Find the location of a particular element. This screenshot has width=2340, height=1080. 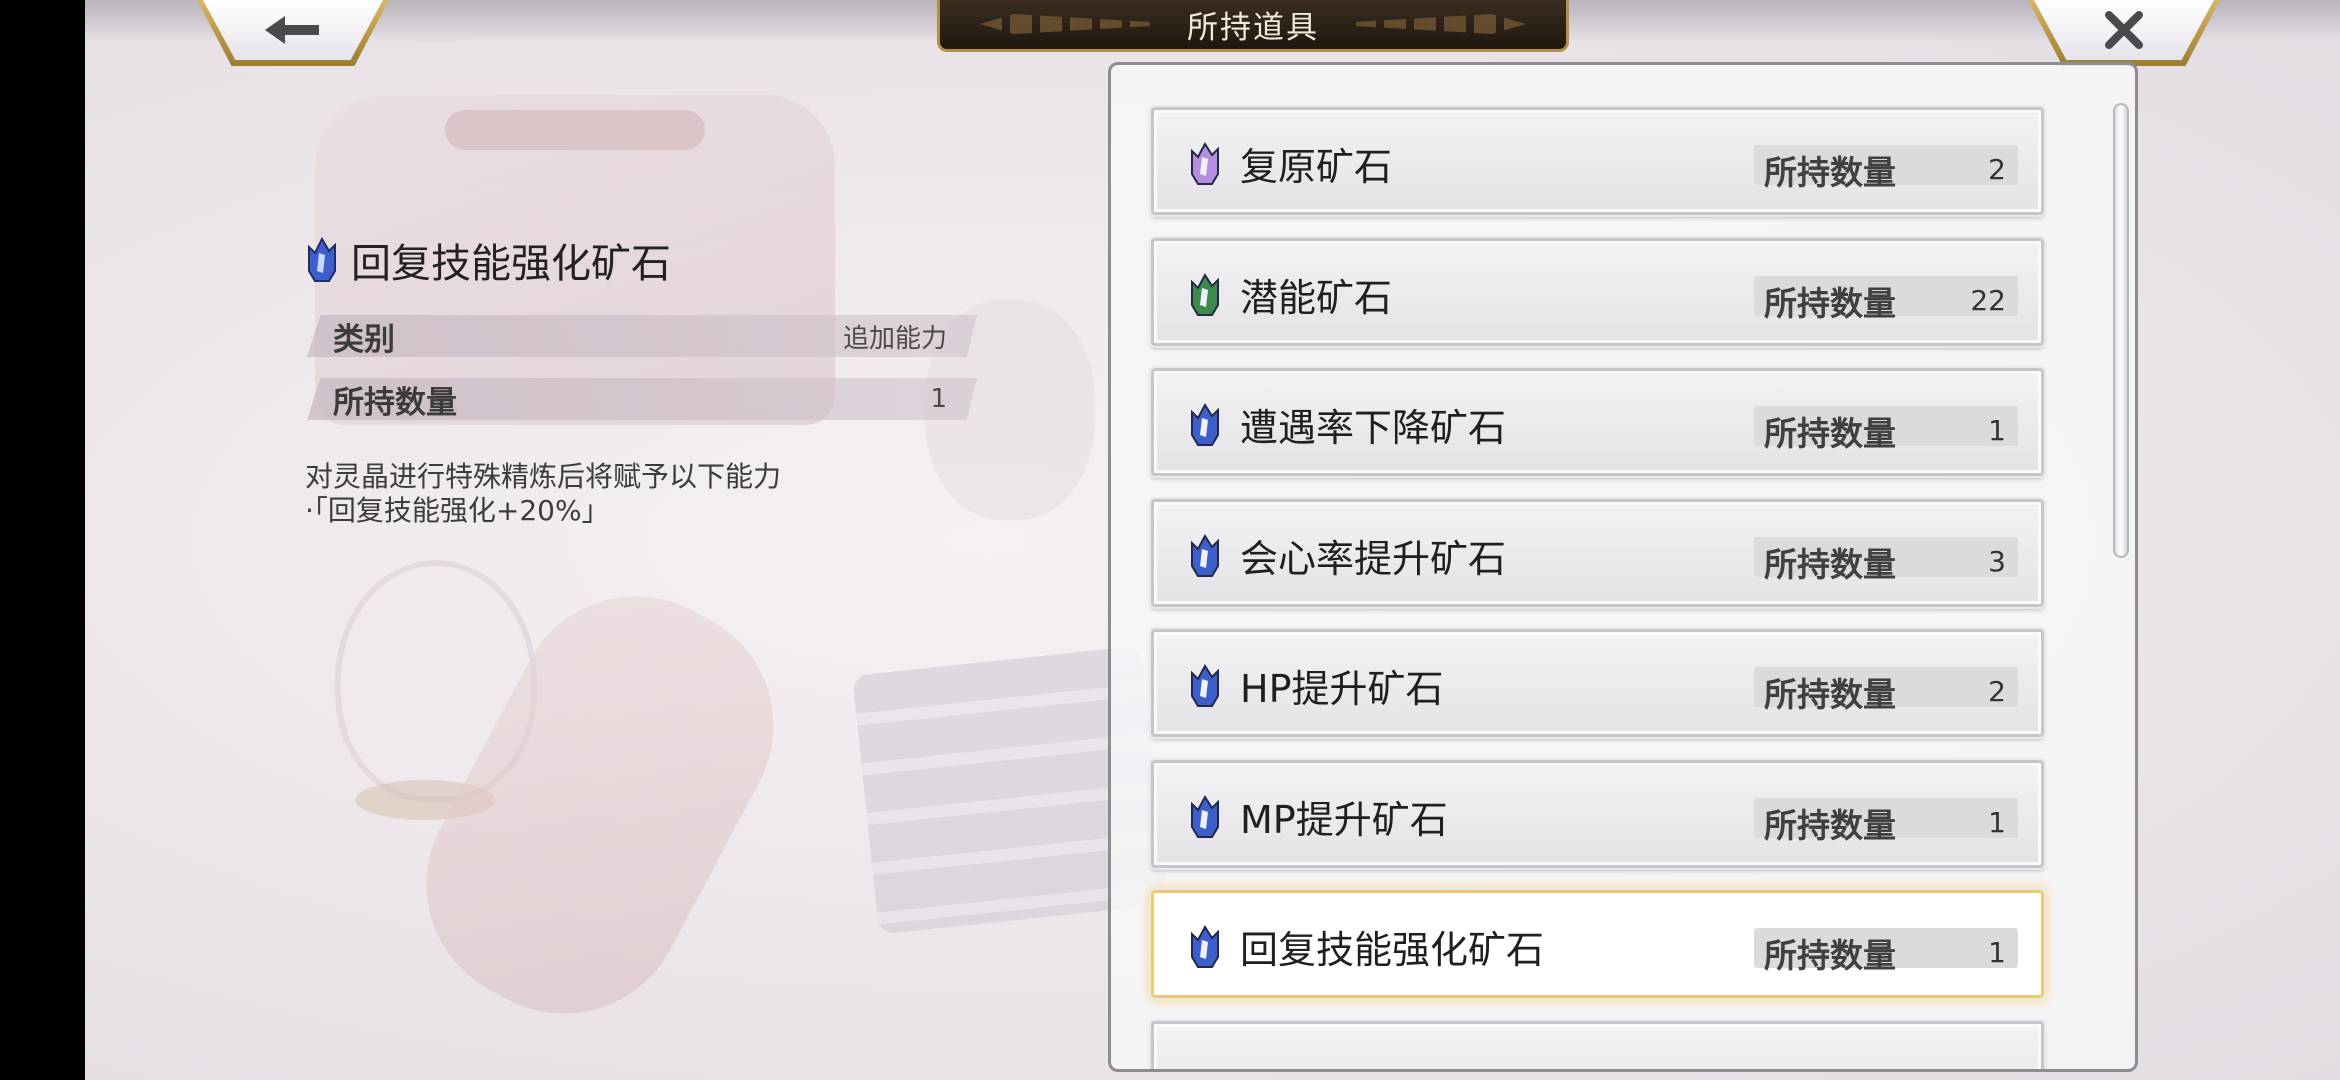

item-name: 遭遇率下降矿石 is located at coordinates (1373, 428).